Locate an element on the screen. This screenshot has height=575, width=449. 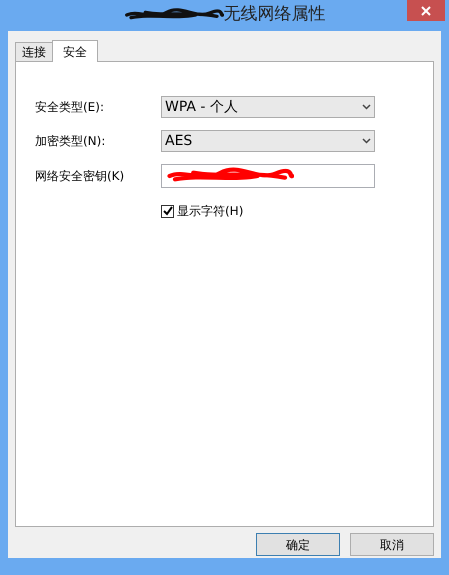
close-icon is located at coordinates (426, 11).